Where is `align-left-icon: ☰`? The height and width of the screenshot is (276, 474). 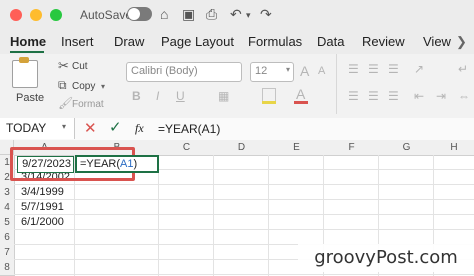 align-left-icon: ☰ is located at coordinates (353, 96).